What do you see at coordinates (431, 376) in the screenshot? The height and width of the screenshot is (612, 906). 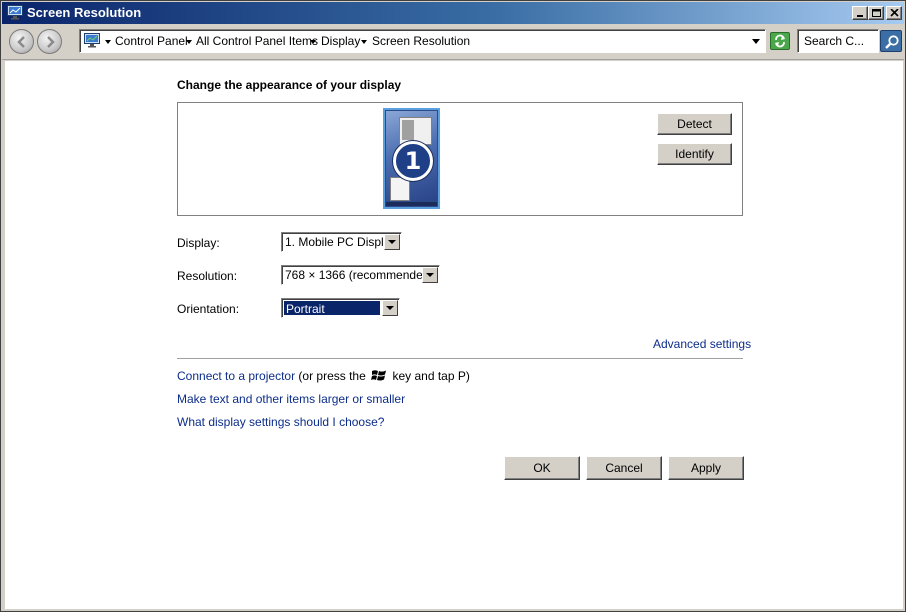 I see `projector-hint-after: key and tap P)` at bounding box center [431, 376].